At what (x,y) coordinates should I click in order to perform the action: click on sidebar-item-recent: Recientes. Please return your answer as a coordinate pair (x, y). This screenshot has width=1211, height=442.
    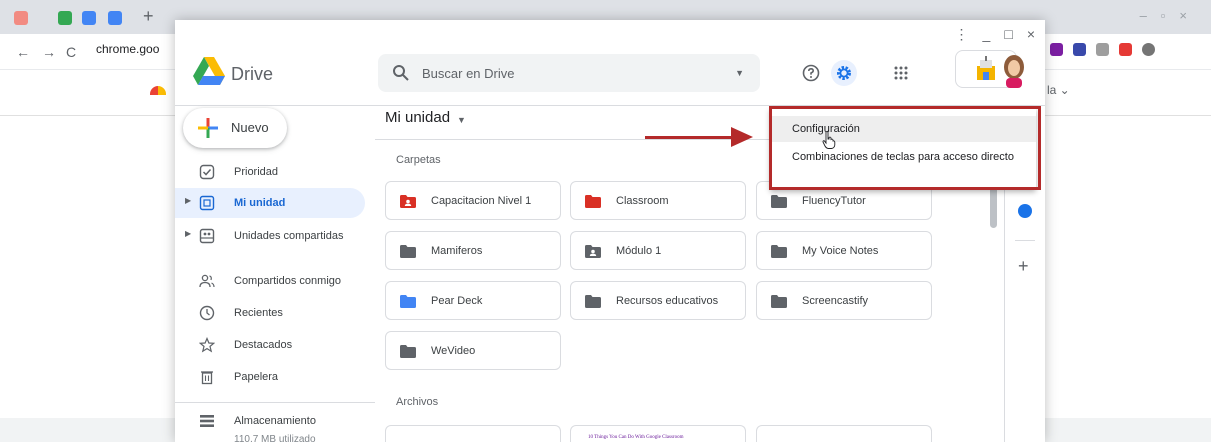
    Looking at the image, I should click on (270, 313).